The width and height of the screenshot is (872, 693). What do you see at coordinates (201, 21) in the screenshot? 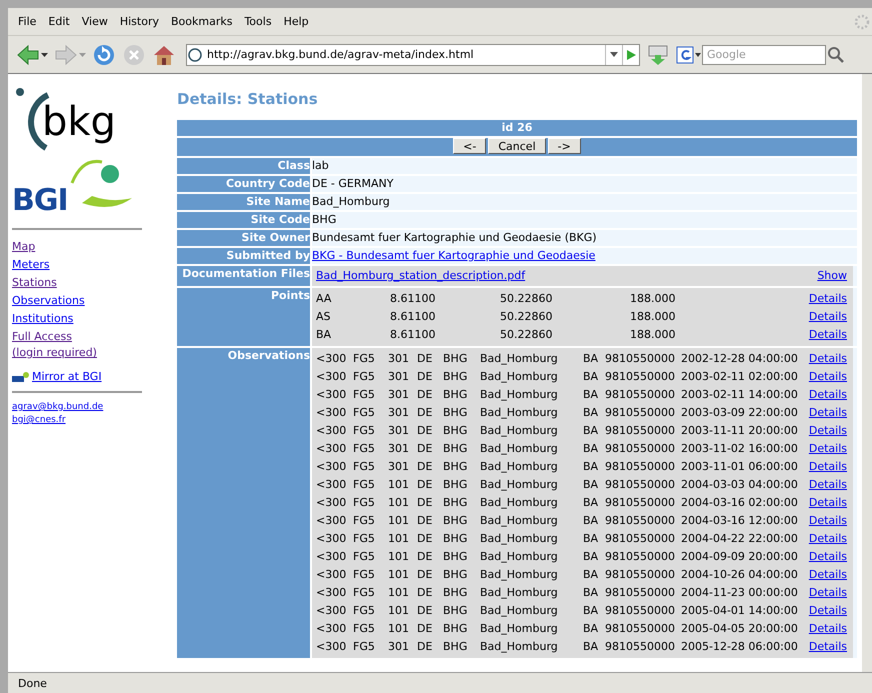
I see `menu-item: Bookmarks` at bounding box center [201, 21].